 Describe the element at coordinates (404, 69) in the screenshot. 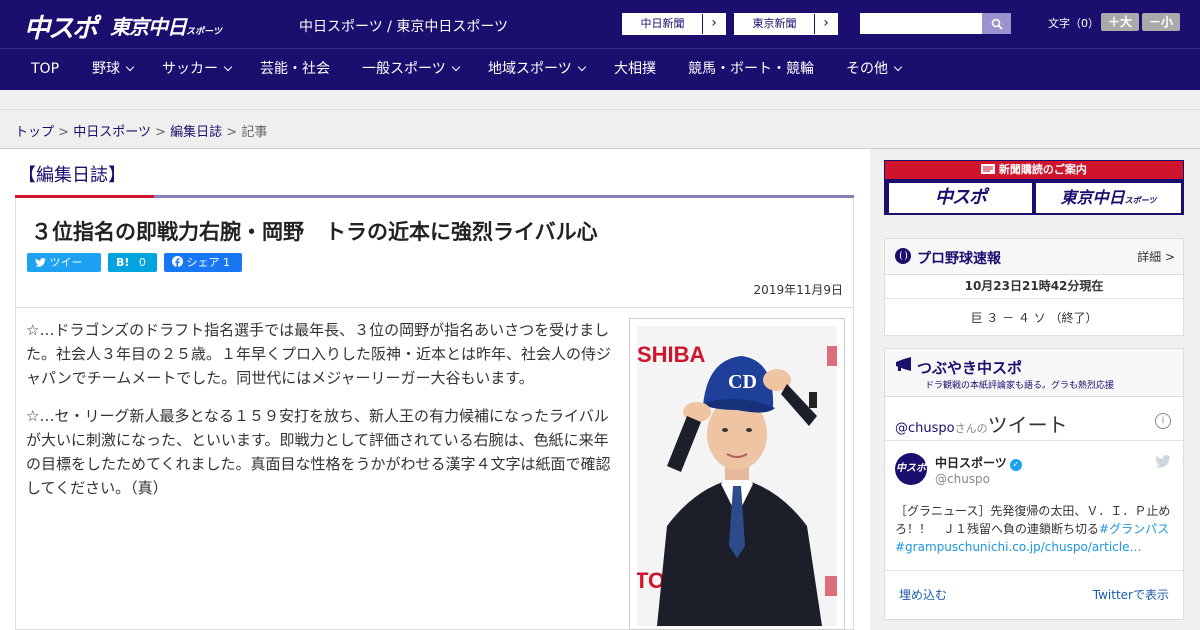

I see `nav-label: 一般スポーツ` at that location.